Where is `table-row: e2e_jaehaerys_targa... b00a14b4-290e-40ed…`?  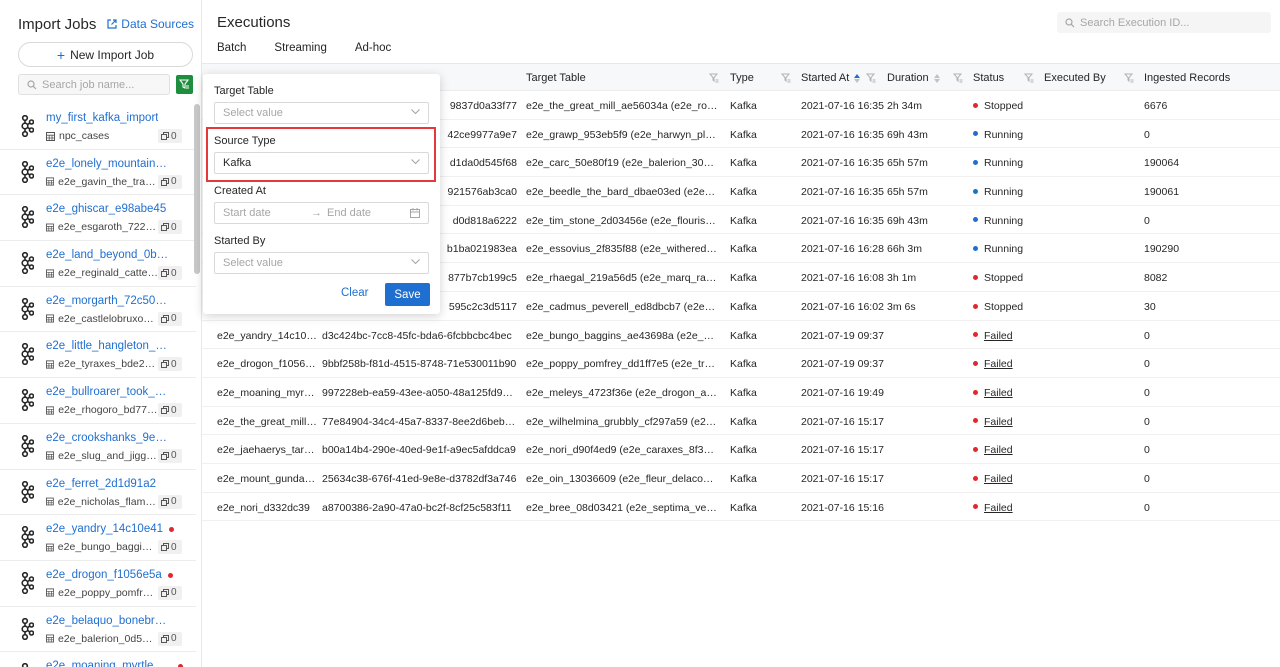
table-row: e2e_jaehaerys_targa... b00a14b4-290e-40ed… is located at coordinates (741, 449).